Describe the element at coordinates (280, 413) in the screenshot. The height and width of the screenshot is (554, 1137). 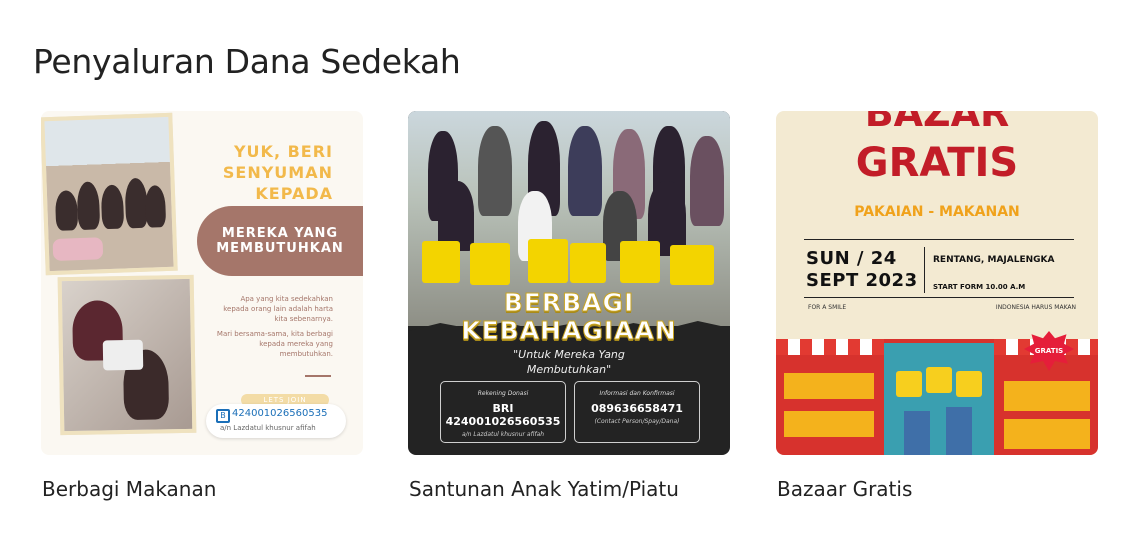
I see `account-number: 424001026560535` at that location.